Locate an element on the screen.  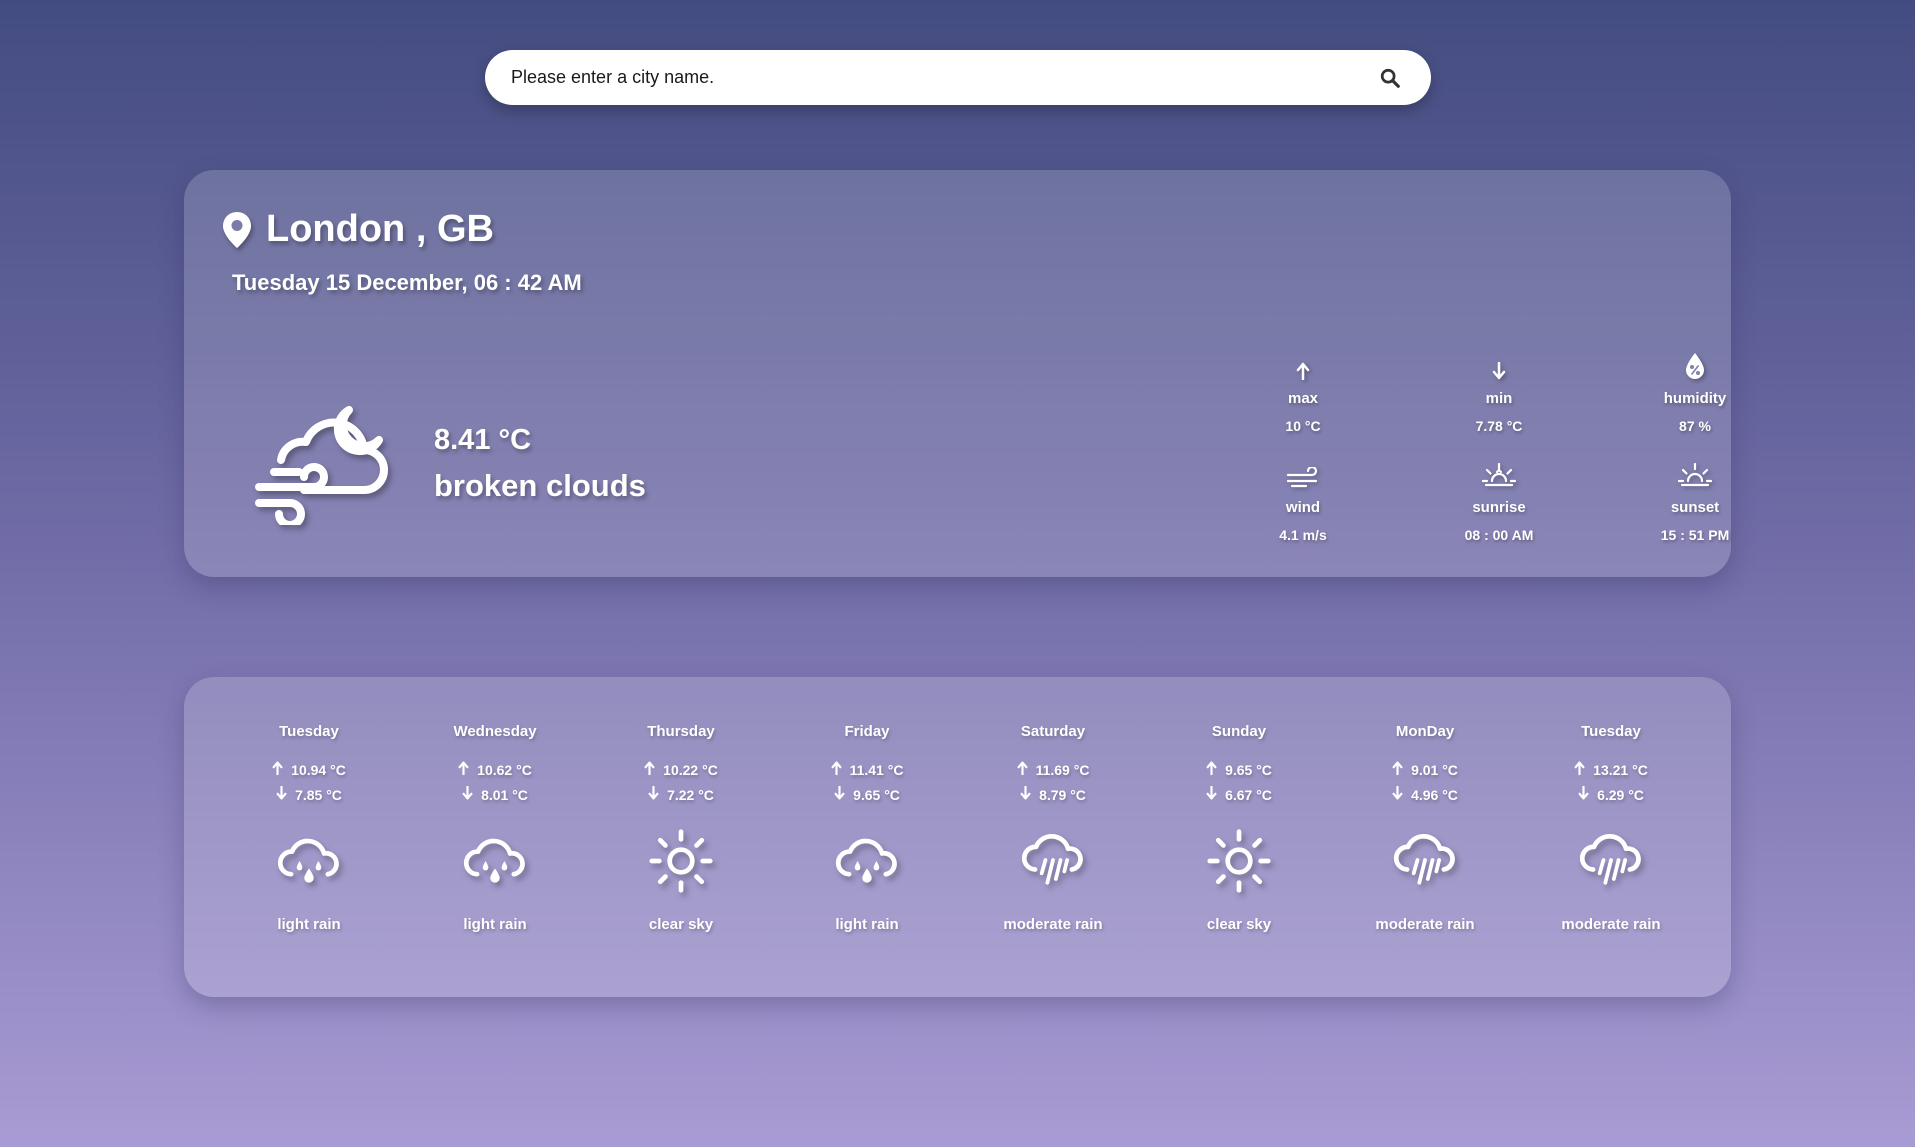
forecast-max-value: 11.69 °C is located at coordinates (1062, 770).